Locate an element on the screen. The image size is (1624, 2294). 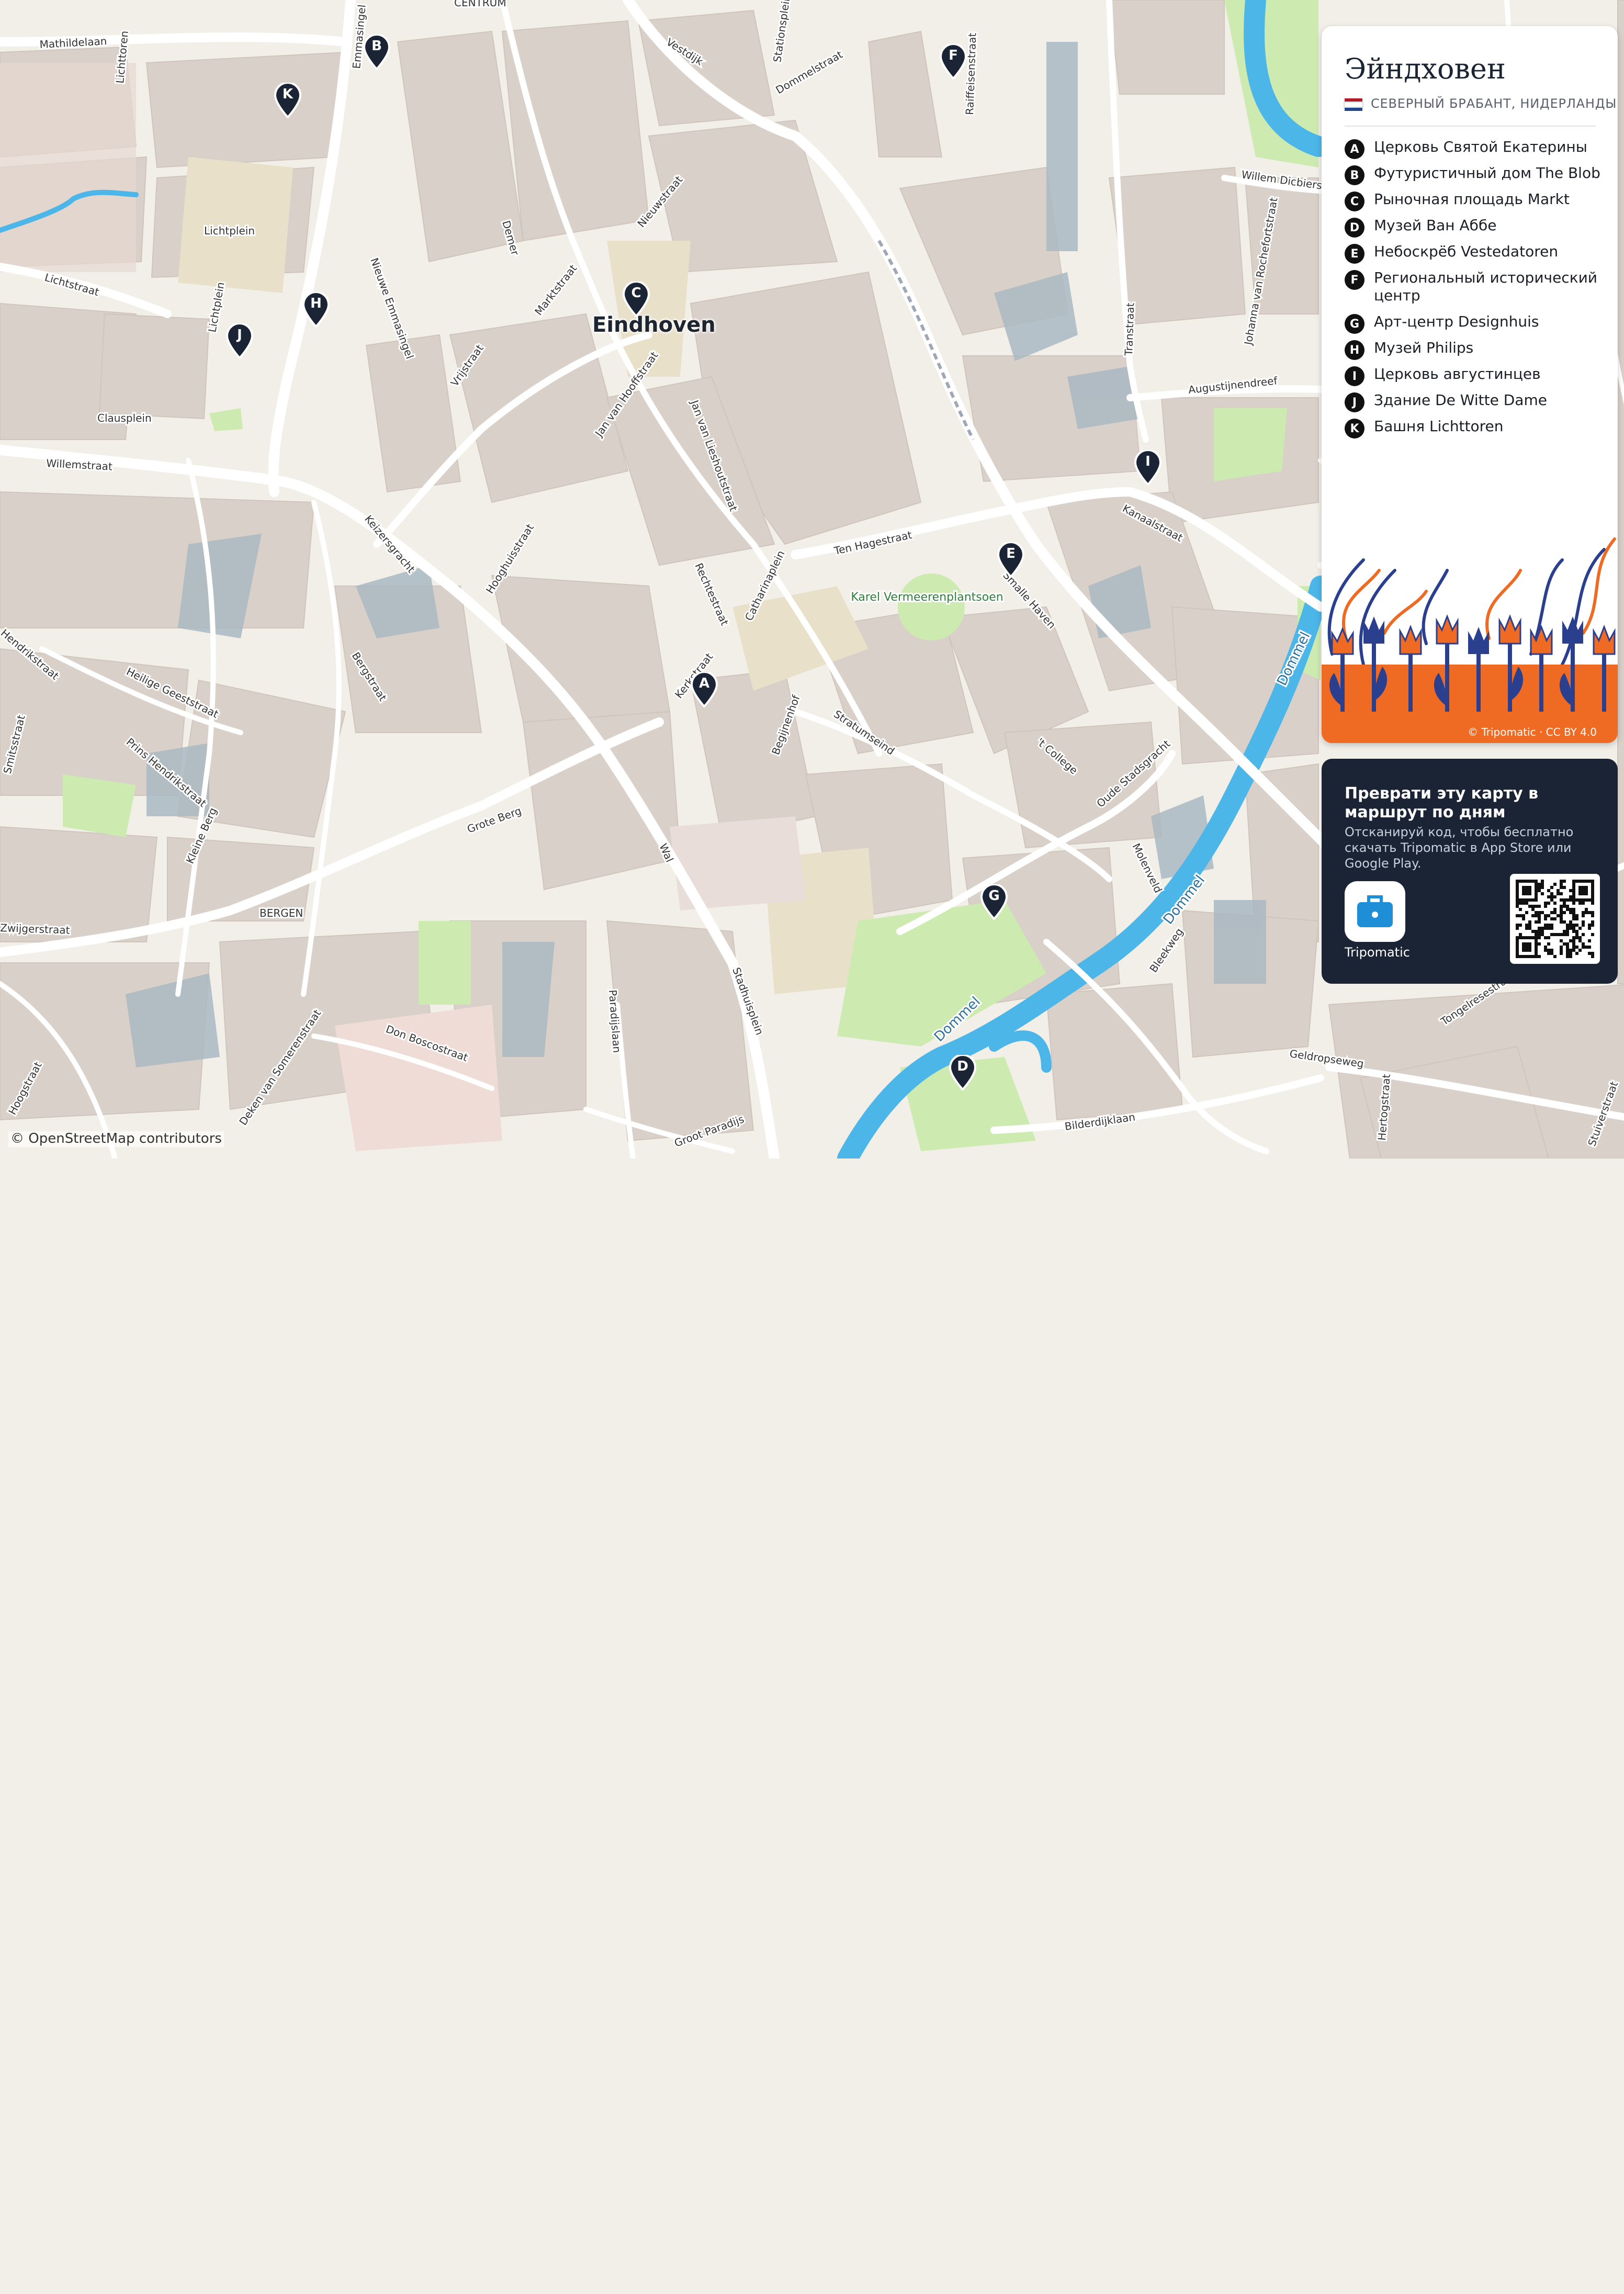
marker-a: A is located at coordinates (705, 690).